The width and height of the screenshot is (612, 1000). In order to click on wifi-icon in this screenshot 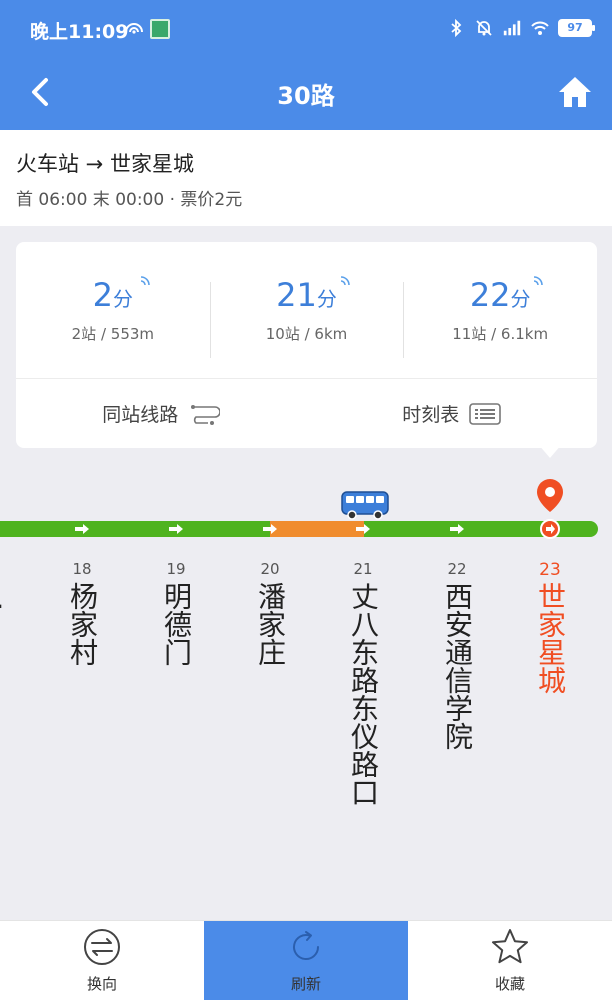, I will do `click(540, 28)`.